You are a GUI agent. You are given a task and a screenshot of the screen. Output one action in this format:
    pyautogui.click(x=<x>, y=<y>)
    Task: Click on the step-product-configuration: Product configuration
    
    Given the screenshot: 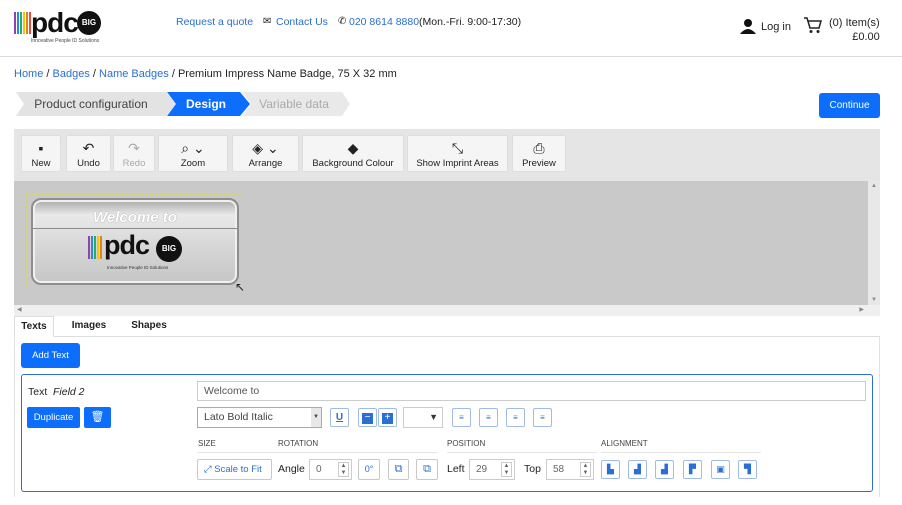 What is the action you would take?
    pyautogui.click(x=91, y=104)
    